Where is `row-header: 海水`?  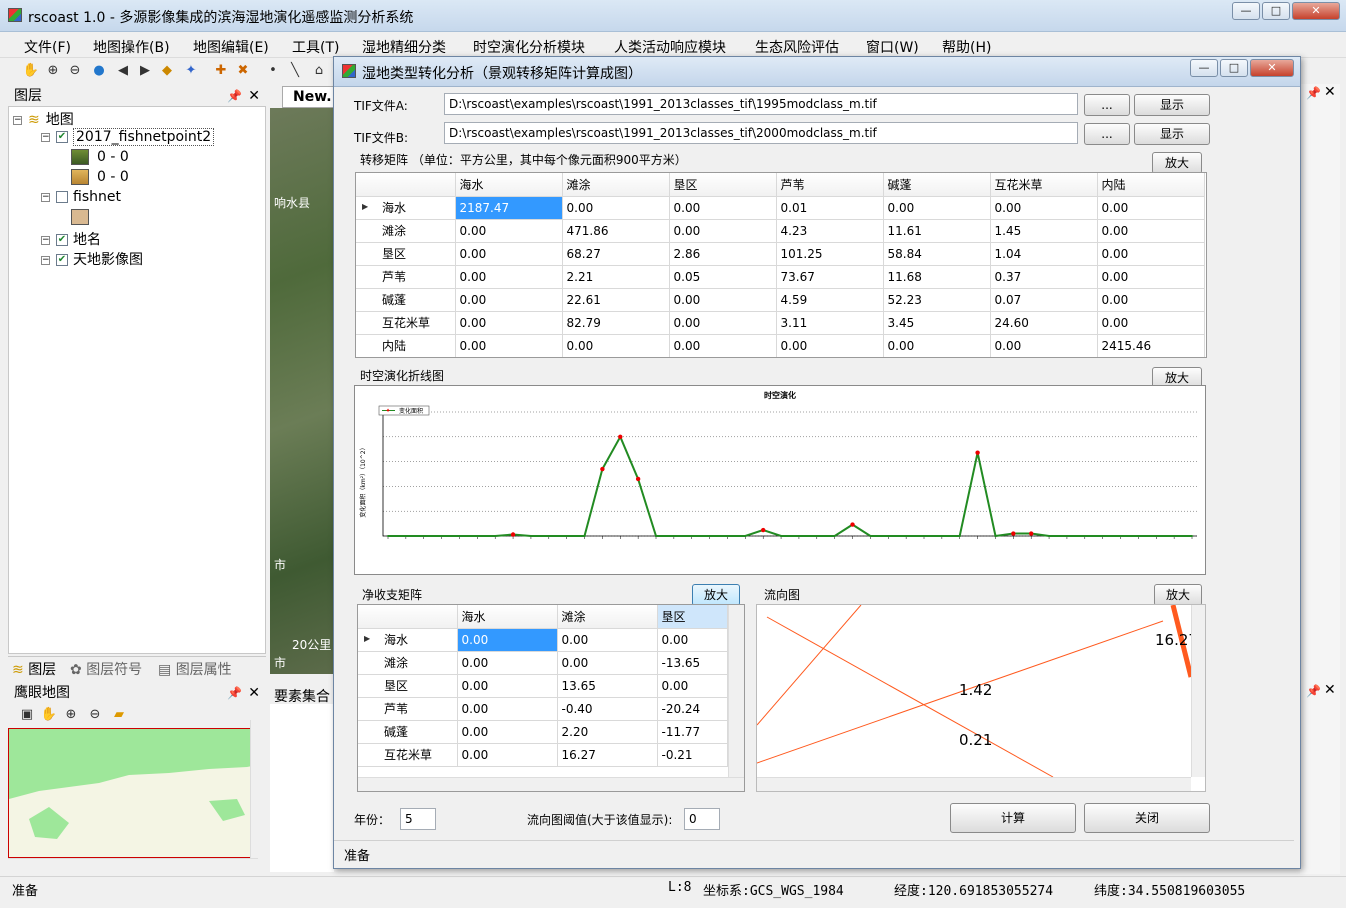
row-header: 海水 is located at coordinates (406, 208).